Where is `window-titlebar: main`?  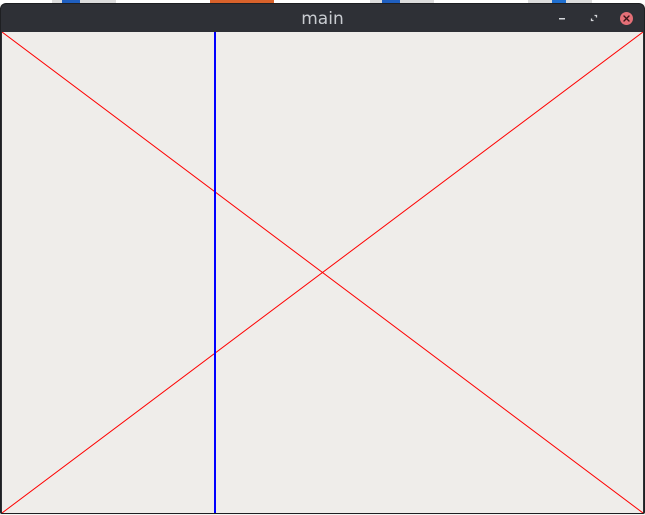
window-titlebar: main is located at coordinates (322, 18).